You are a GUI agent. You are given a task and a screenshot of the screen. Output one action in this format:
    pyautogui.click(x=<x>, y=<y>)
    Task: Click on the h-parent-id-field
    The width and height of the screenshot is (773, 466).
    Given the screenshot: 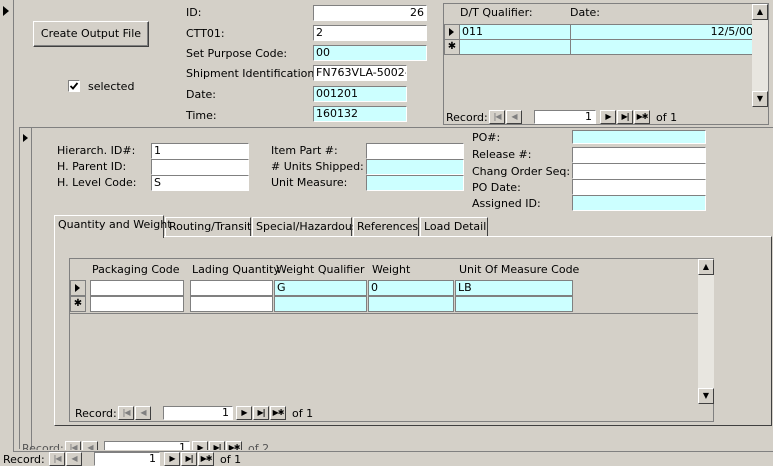 What is the action you would take?
    pyautogui.click(x=200, y=167)
    